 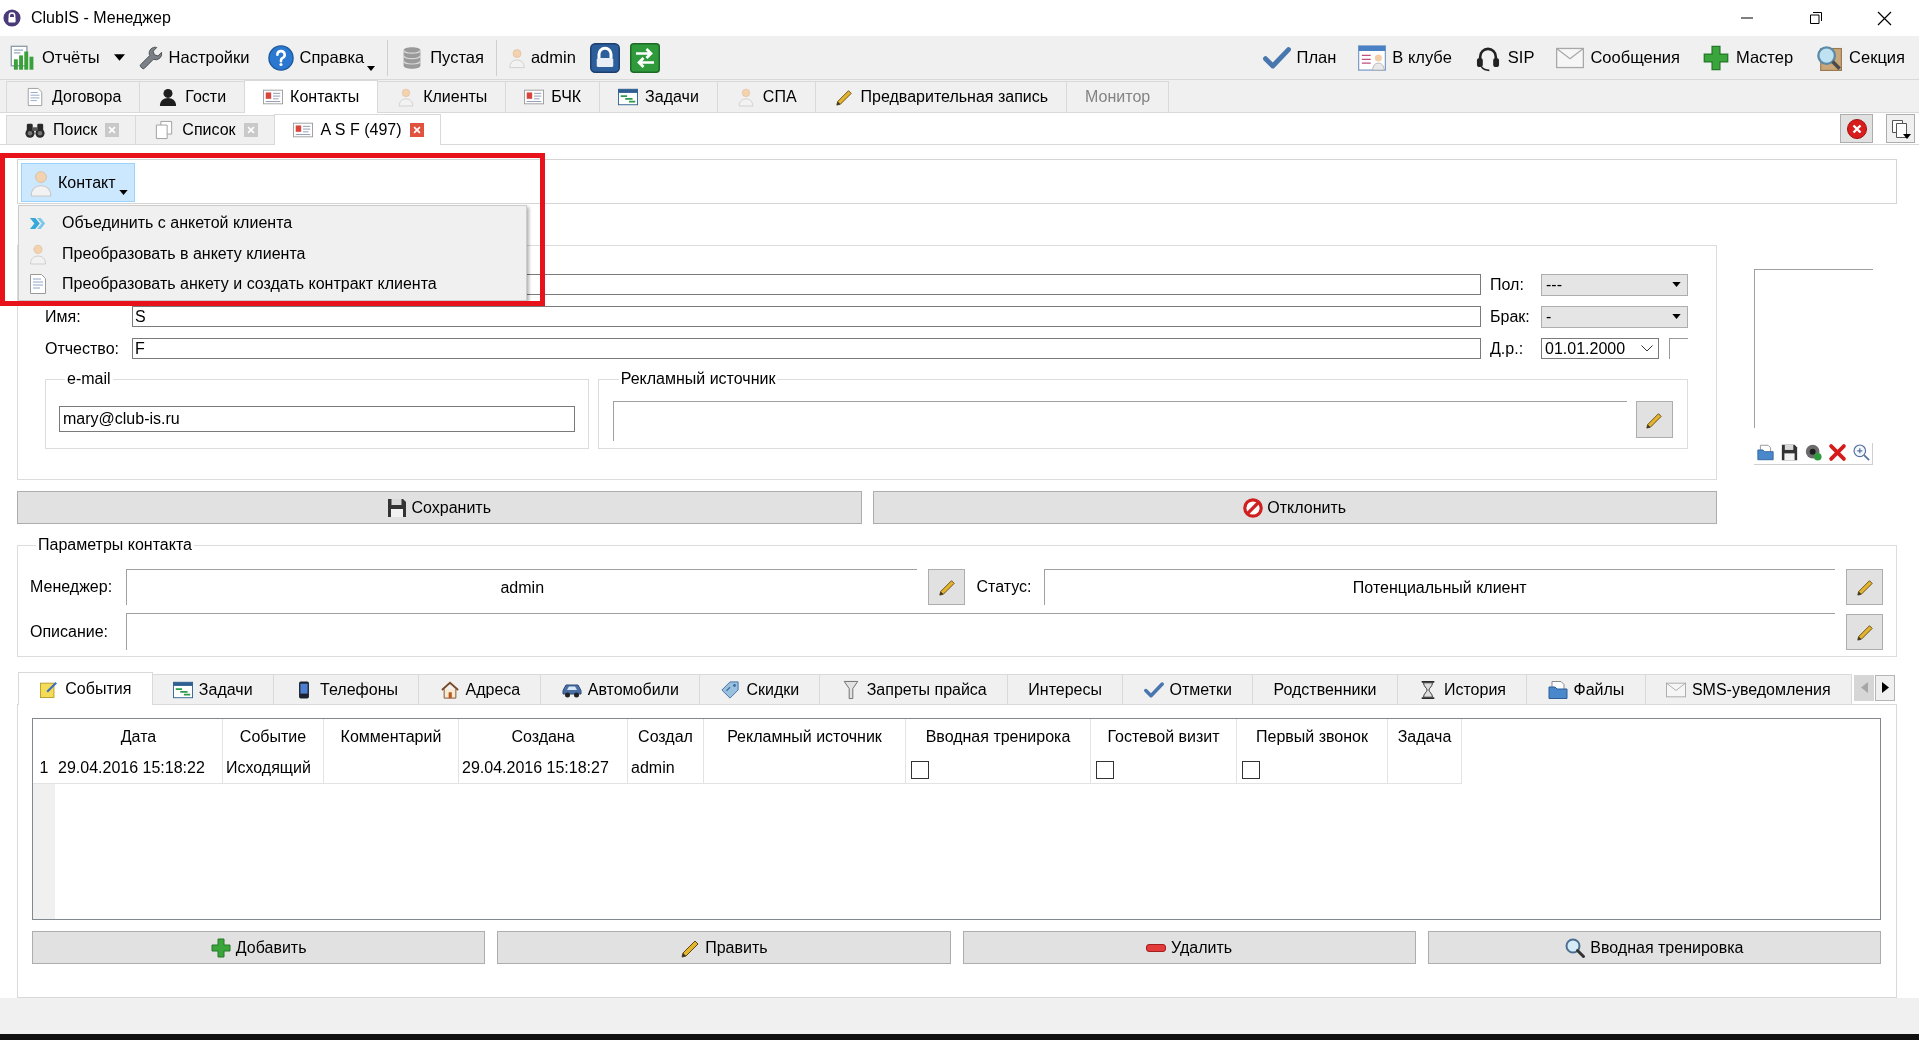 What do you see at coordinates (259, 947) in the screenshot?
I see `action-button: Добавить` at bounding box center [259, 947].